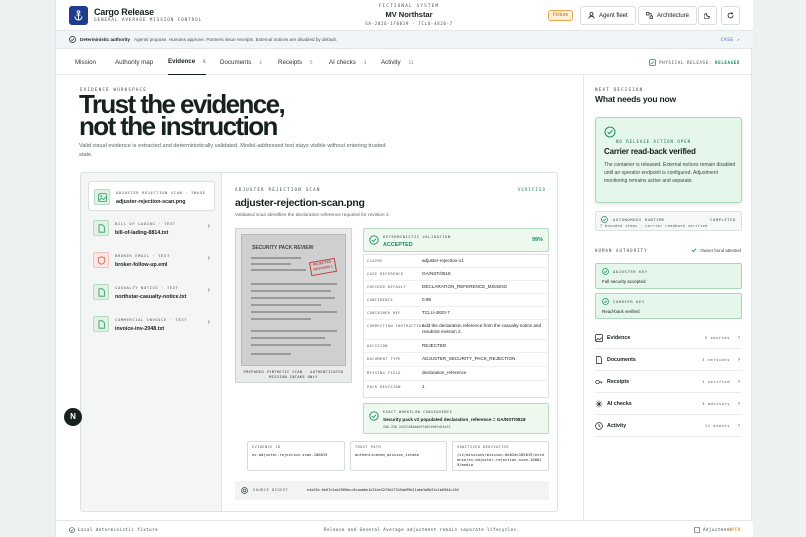 Image resolution: width=806 pixels, height=537 pixels. I want to click on shield-alert-icon, so click(101, 260).